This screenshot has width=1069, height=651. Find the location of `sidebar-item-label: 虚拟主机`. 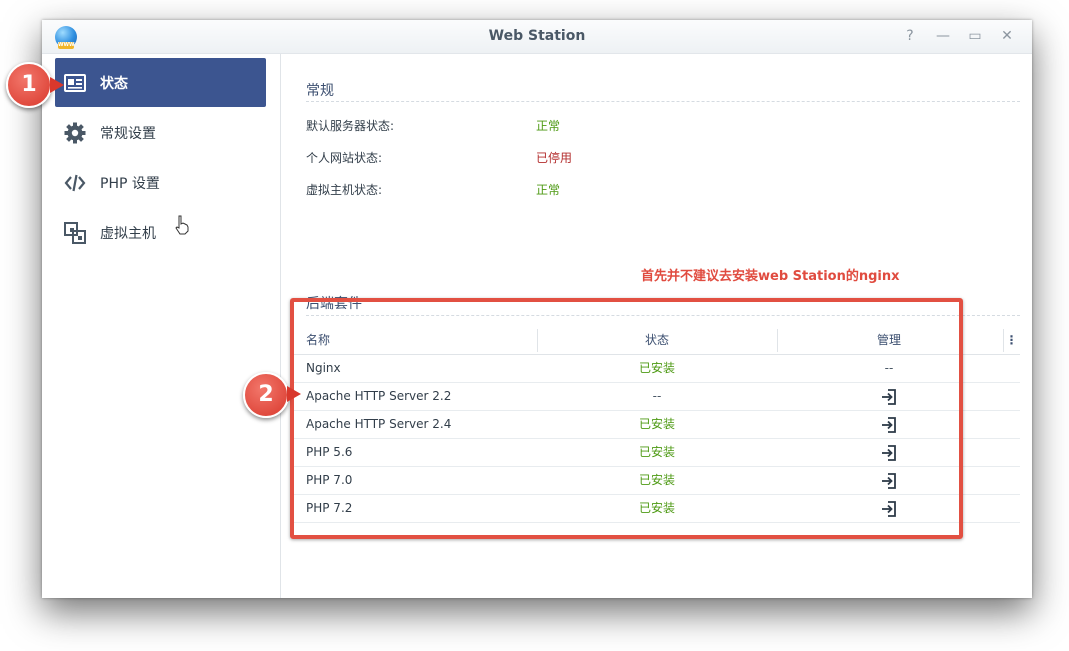

sidebar-item-label: 虚拟主机 is located at coordinates (128, 233).